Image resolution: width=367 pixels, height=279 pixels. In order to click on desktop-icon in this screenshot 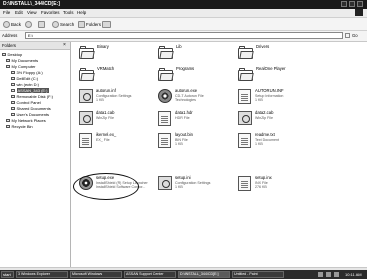, I will do `click(4, 54)`.